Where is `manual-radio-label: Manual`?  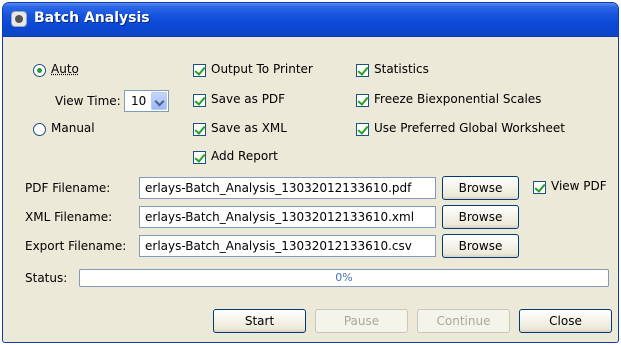
manual-radio-label: Manual is located at coordinates (73, 128).